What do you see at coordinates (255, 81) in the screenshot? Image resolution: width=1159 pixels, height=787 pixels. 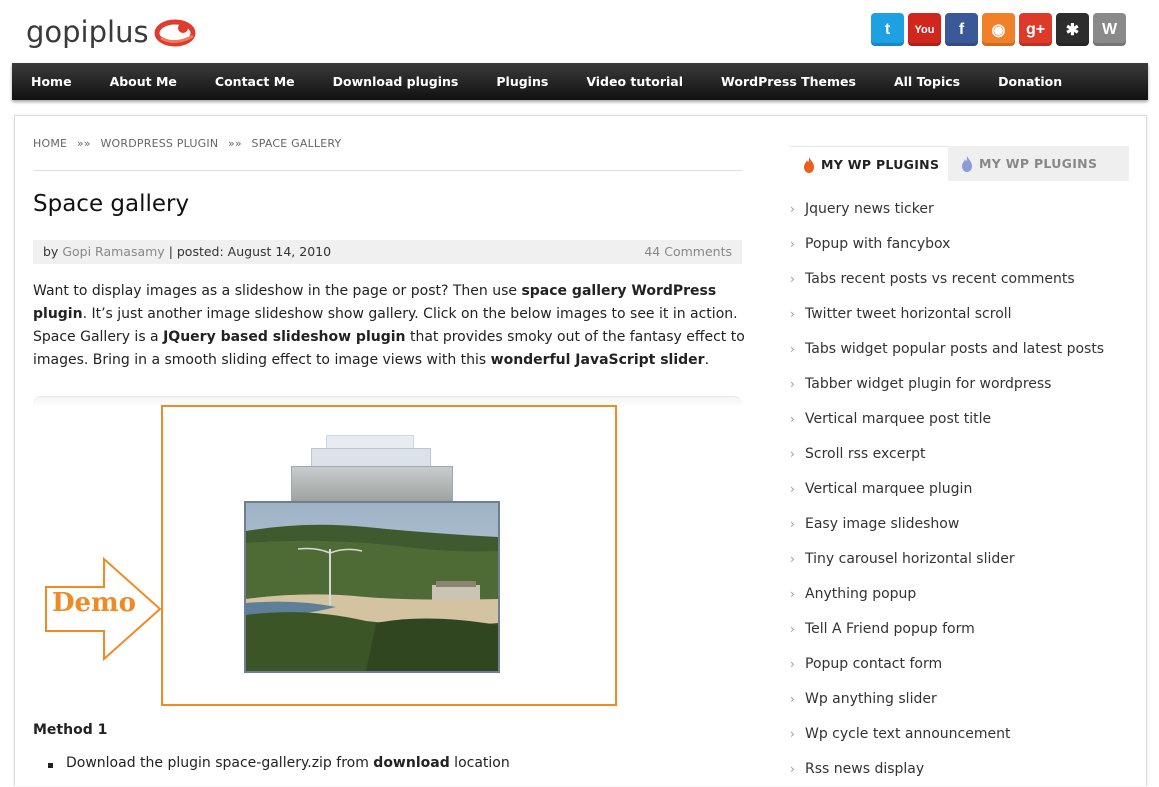 I see `nav-contact-me: Contact Me` at bounding box center [255, 81].